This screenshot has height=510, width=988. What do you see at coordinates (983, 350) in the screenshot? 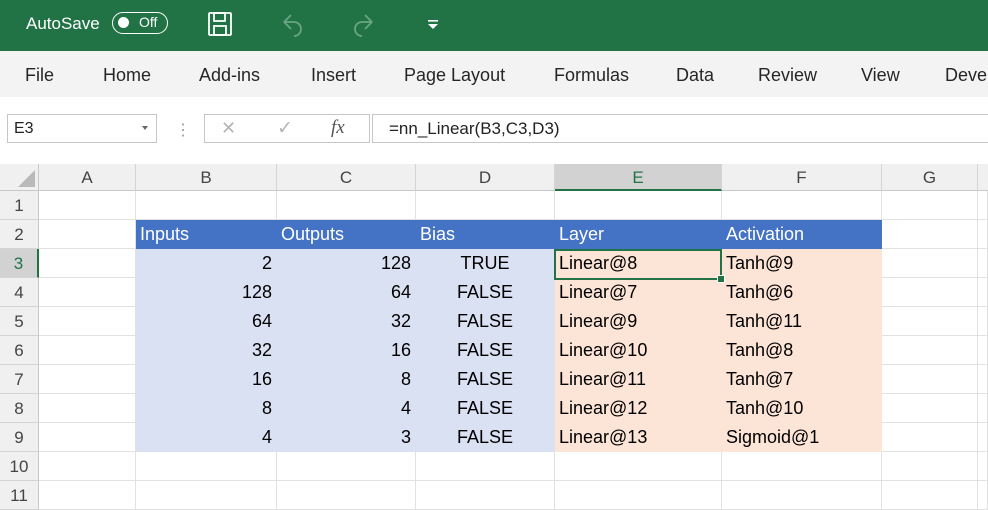
I see `cell-h6` at bounding box center [983, 350].